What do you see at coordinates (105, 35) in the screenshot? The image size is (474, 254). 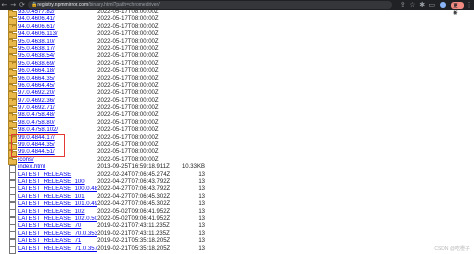 I see `list-item: 94.0.4606.113/2022-05-17T08:00:00Z` at bounding box center [105, 35].